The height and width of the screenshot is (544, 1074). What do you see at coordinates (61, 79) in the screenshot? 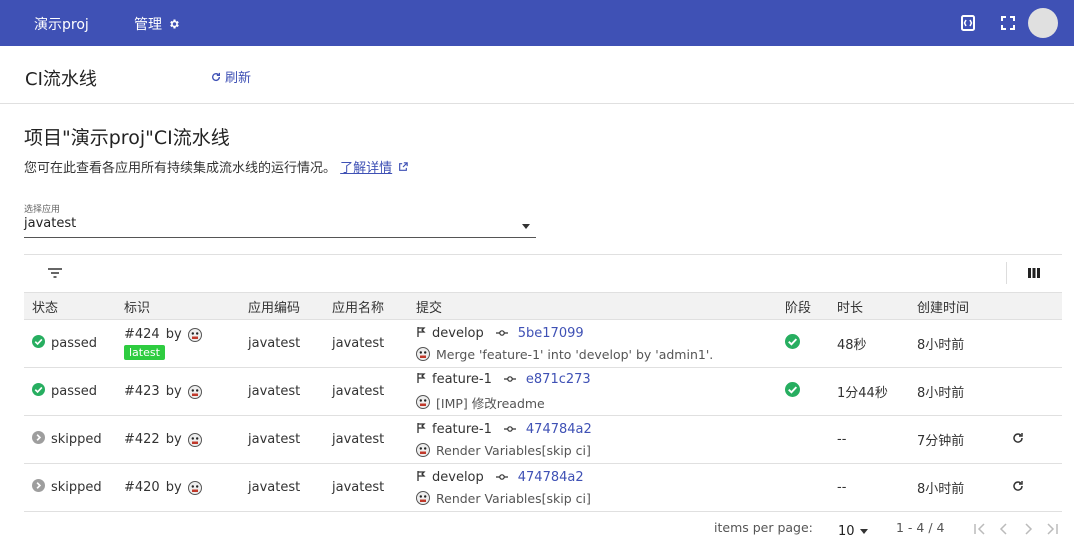
I see `page-header-title: CI流水线` at bounding box center [61, 79].